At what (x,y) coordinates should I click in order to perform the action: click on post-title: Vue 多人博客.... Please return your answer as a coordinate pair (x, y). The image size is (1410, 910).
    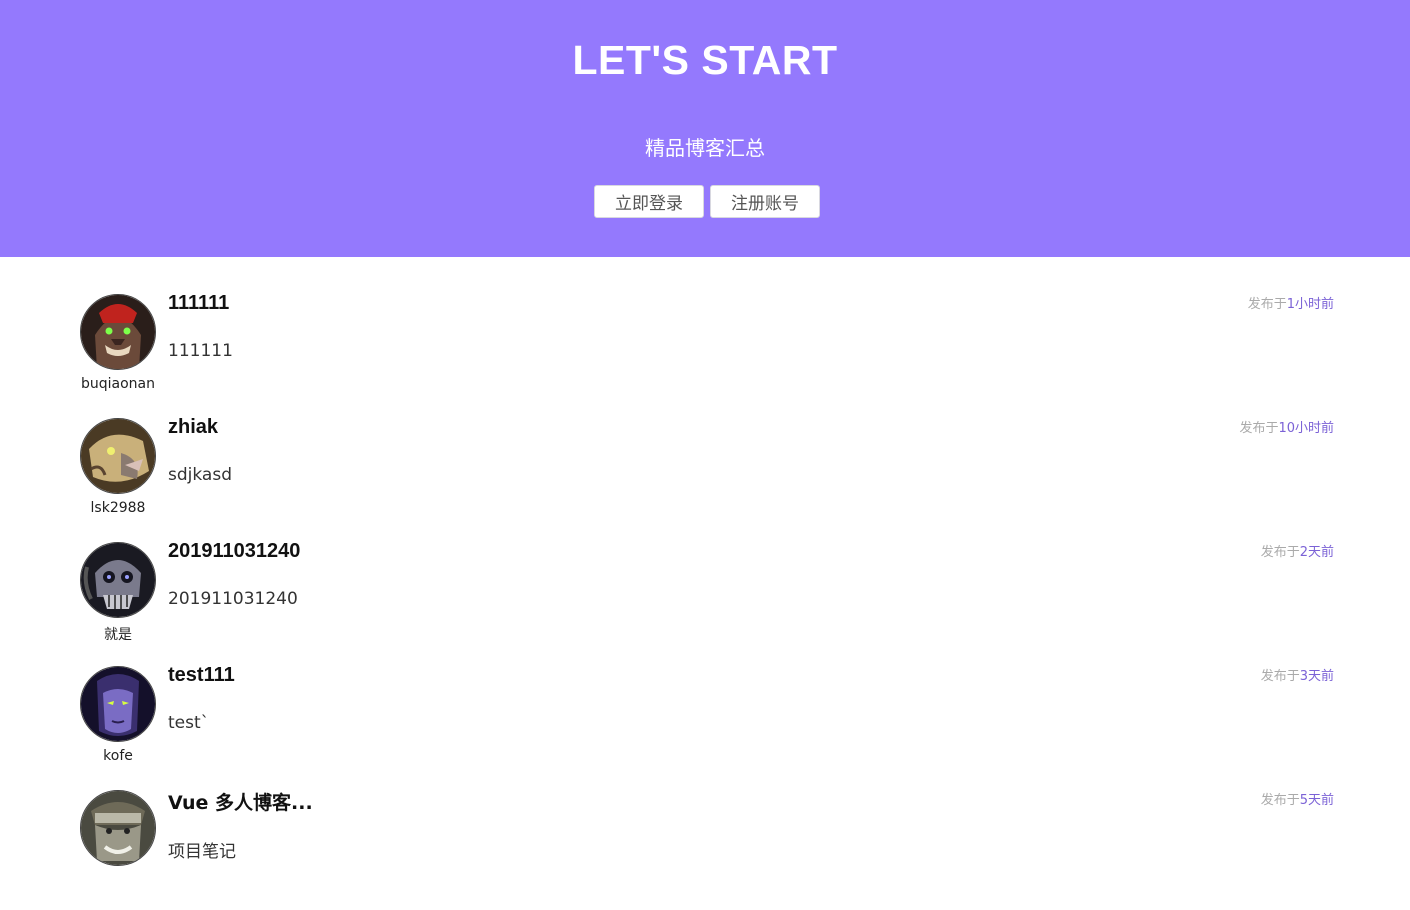
    Looking at the image, I should click on (240, 801).